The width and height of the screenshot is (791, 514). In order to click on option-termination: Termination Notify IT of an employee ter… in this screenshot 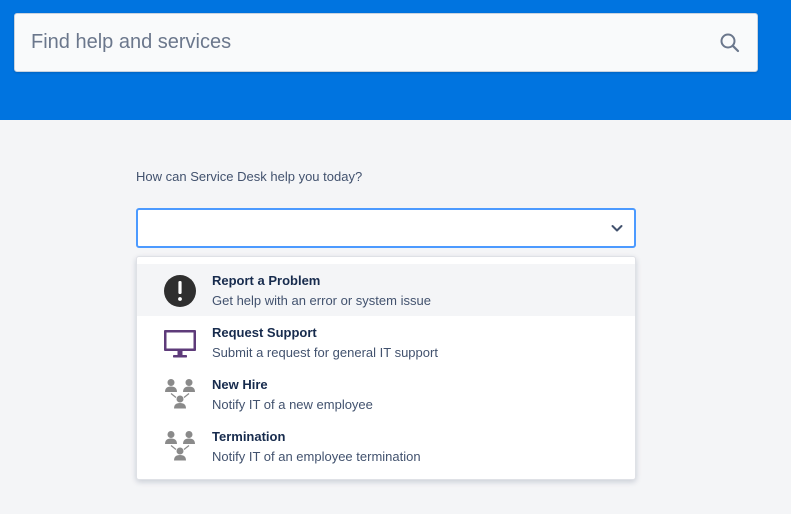, I will do `click(386, 446)`.